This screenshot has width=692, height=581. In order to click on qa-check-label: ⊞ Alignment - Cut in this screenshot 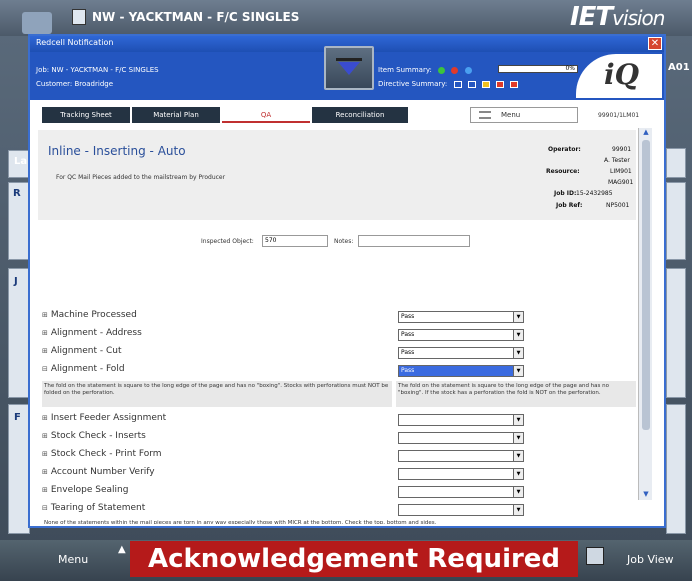, I will do `click(81, 351)`.